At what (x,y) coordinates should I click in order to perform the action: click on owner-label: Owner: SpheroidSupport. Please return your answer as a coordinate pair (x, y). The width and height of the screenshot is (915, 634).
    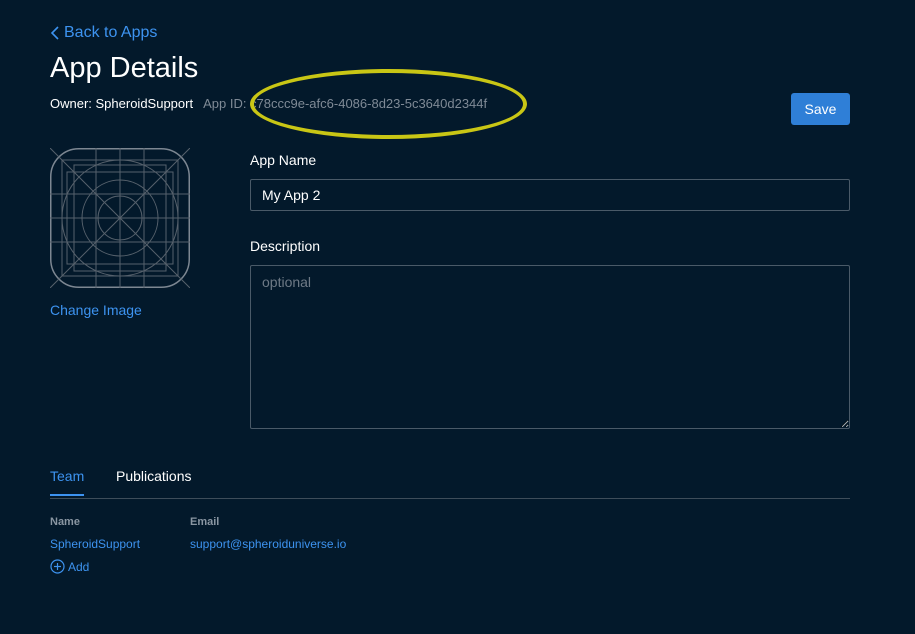
    Looking at the image, I should click on (122, 103).